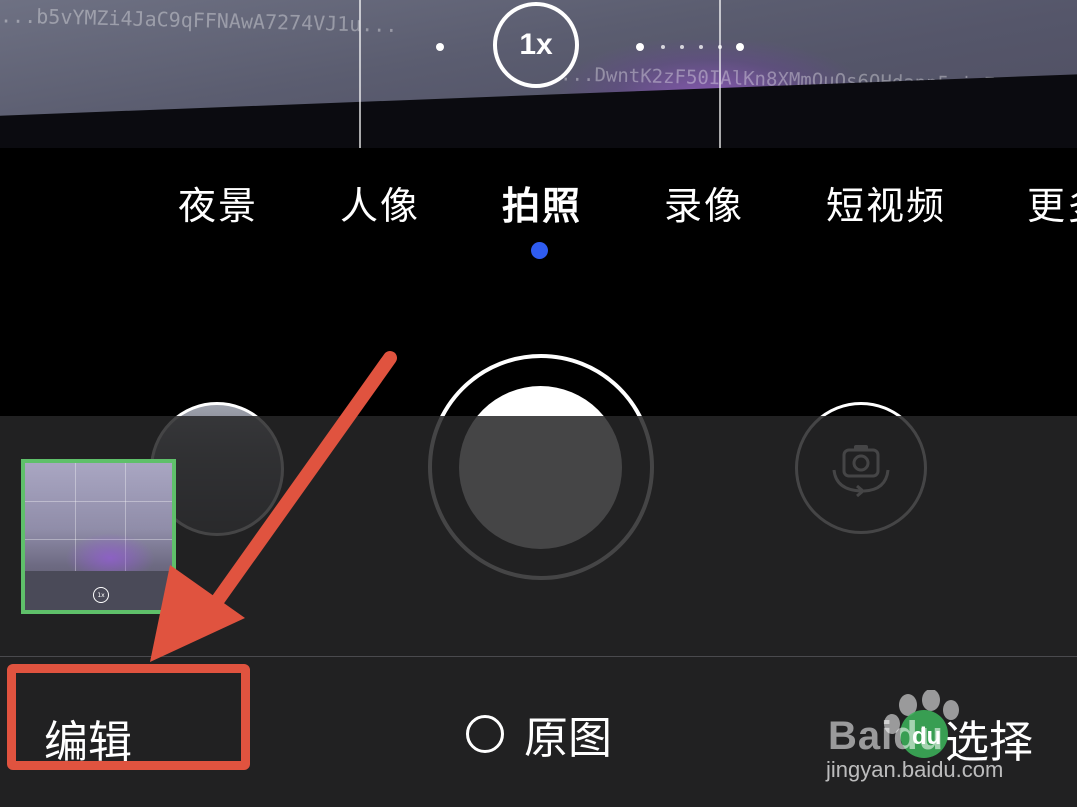 This screenshot has height=807, width=1077. What do you see at coordinates (98, 501) in the screenshot?
I see `thumbnail-grid-line` at bounding box center [98, 501].